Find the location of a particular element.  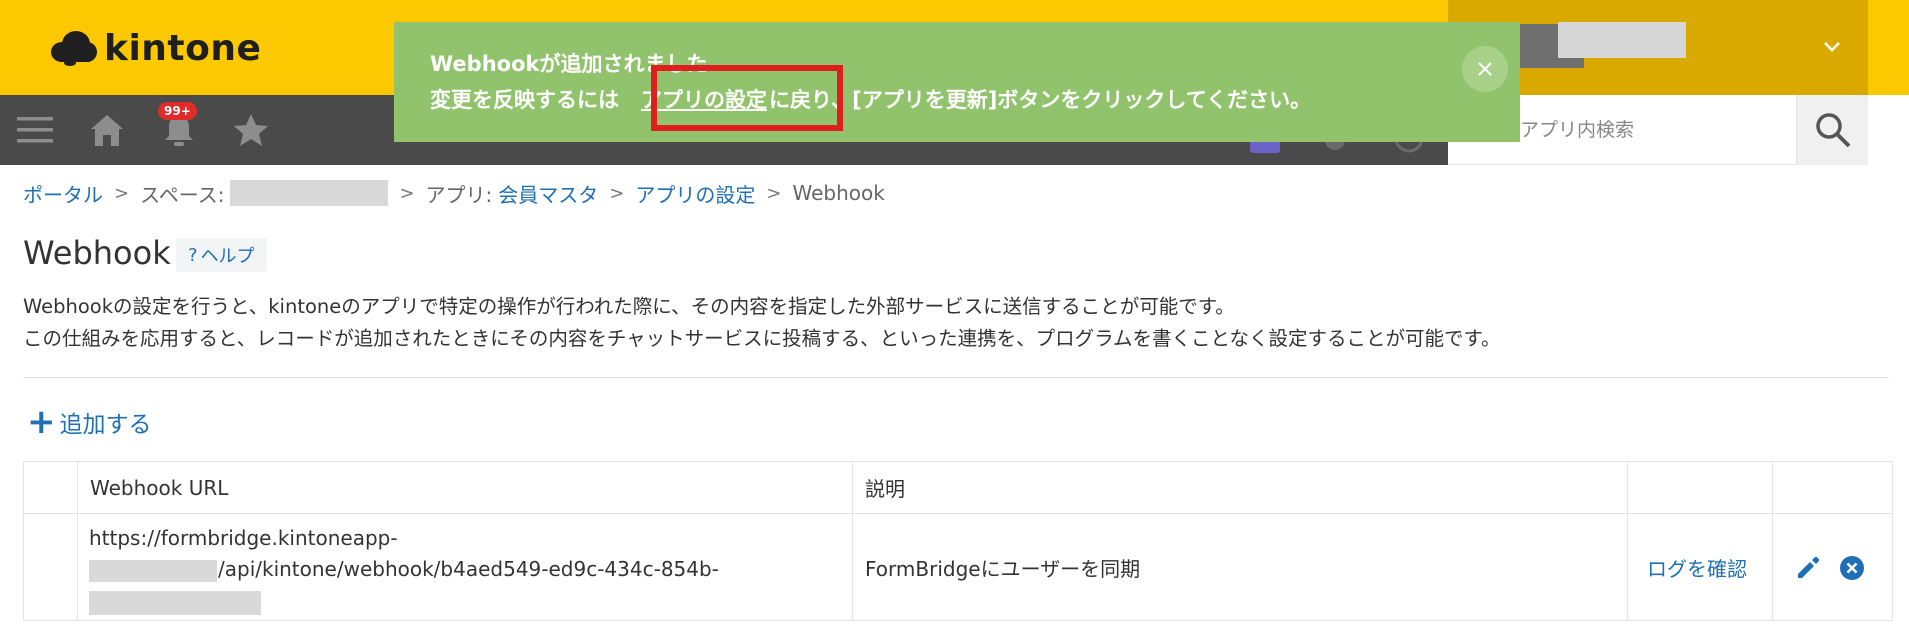

table-header-url: Webhook URL is located at coordinates (464, 487).